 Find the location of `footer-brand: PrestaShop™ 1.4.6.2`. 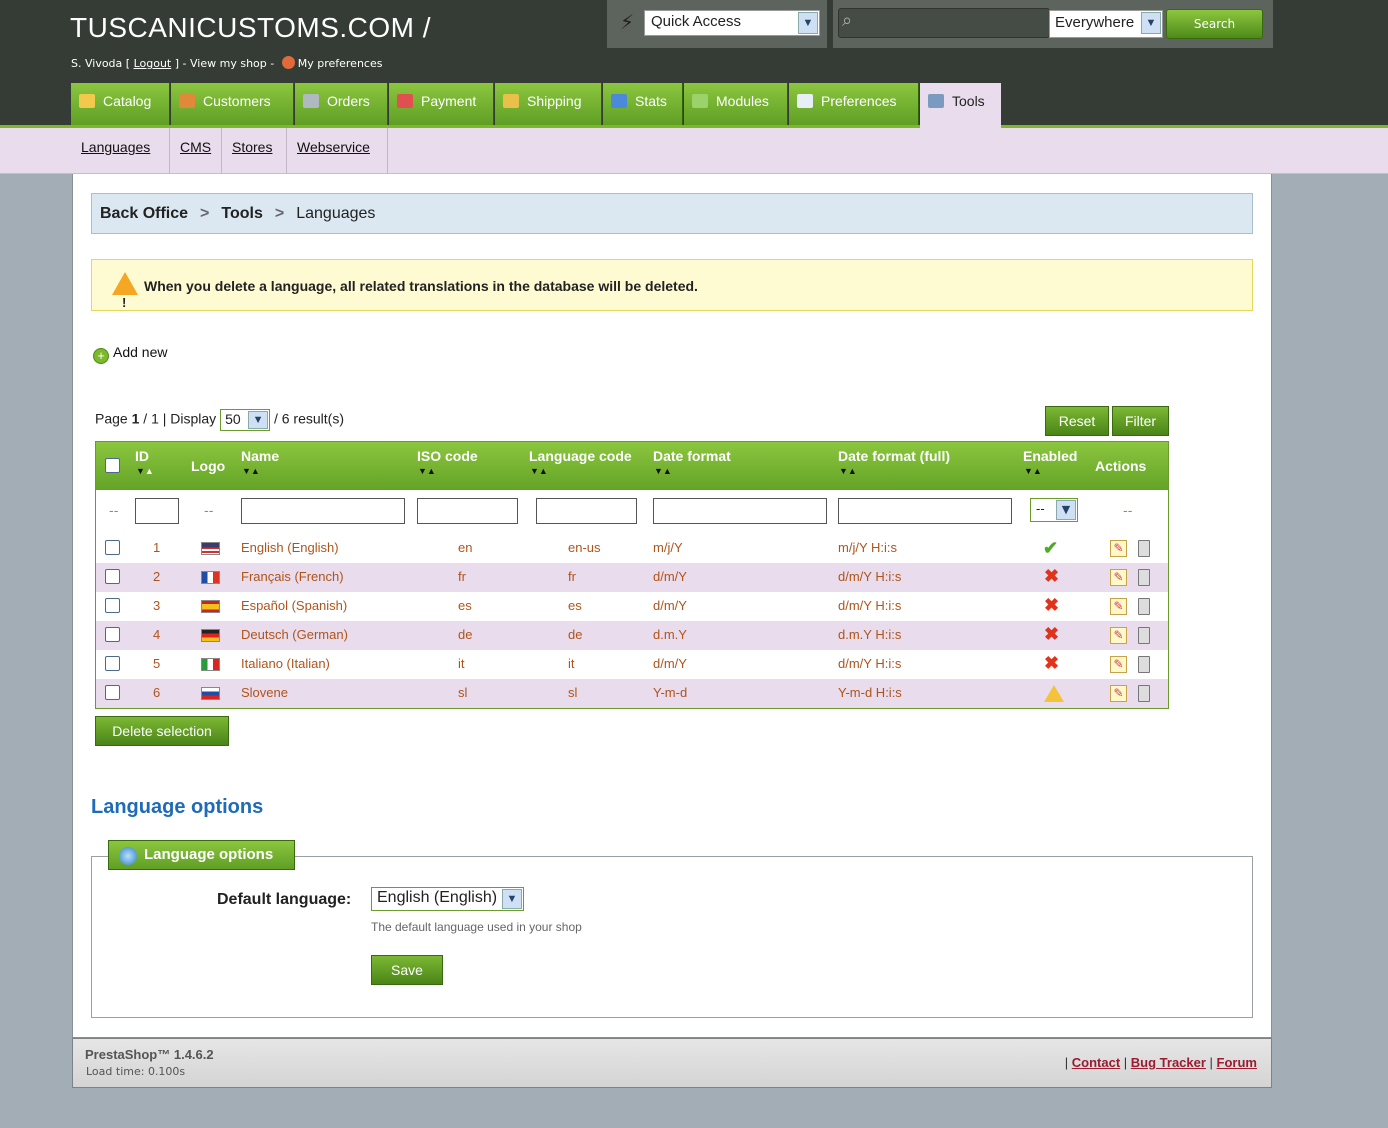

footer-brand: PrestaShop™ 1.4.6.2 is located at coordinates (149, 1054).